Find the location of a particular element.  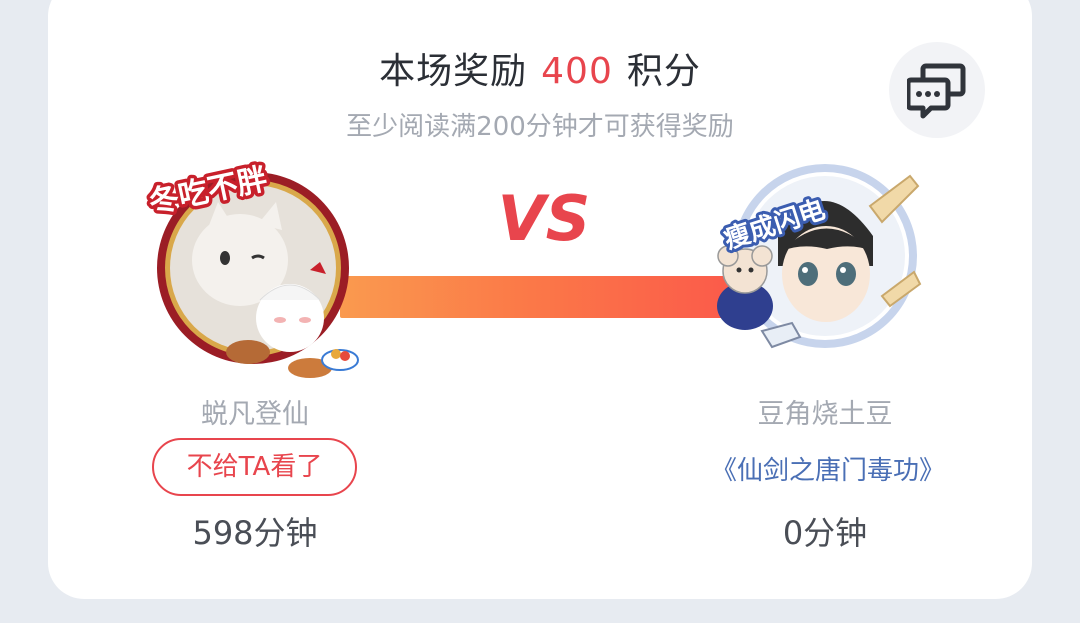

left-player-name: 蜕凡登仙 is located at coordinates (255, 414).